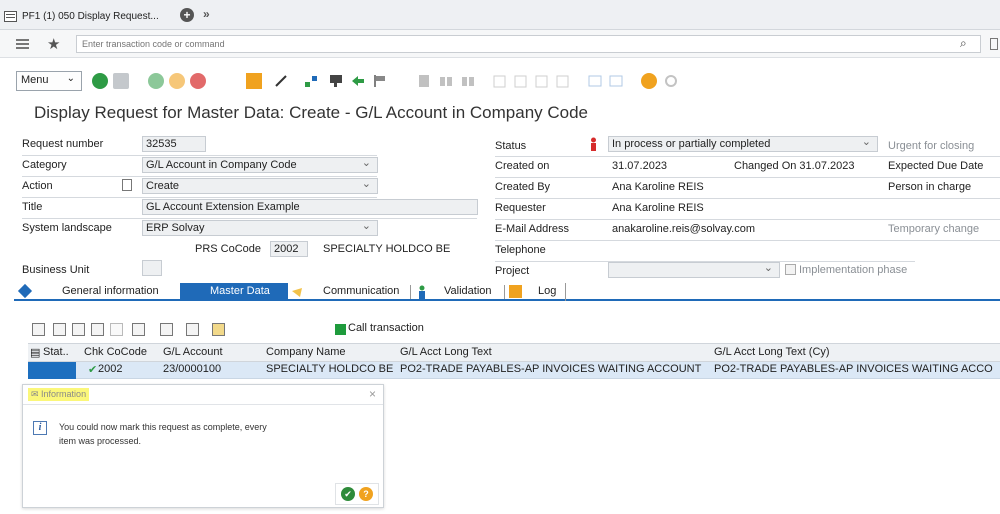 Image resolution: width=1000 pixels, height=514 pixels. I want to click on help-button: ?, so click(366, 494).